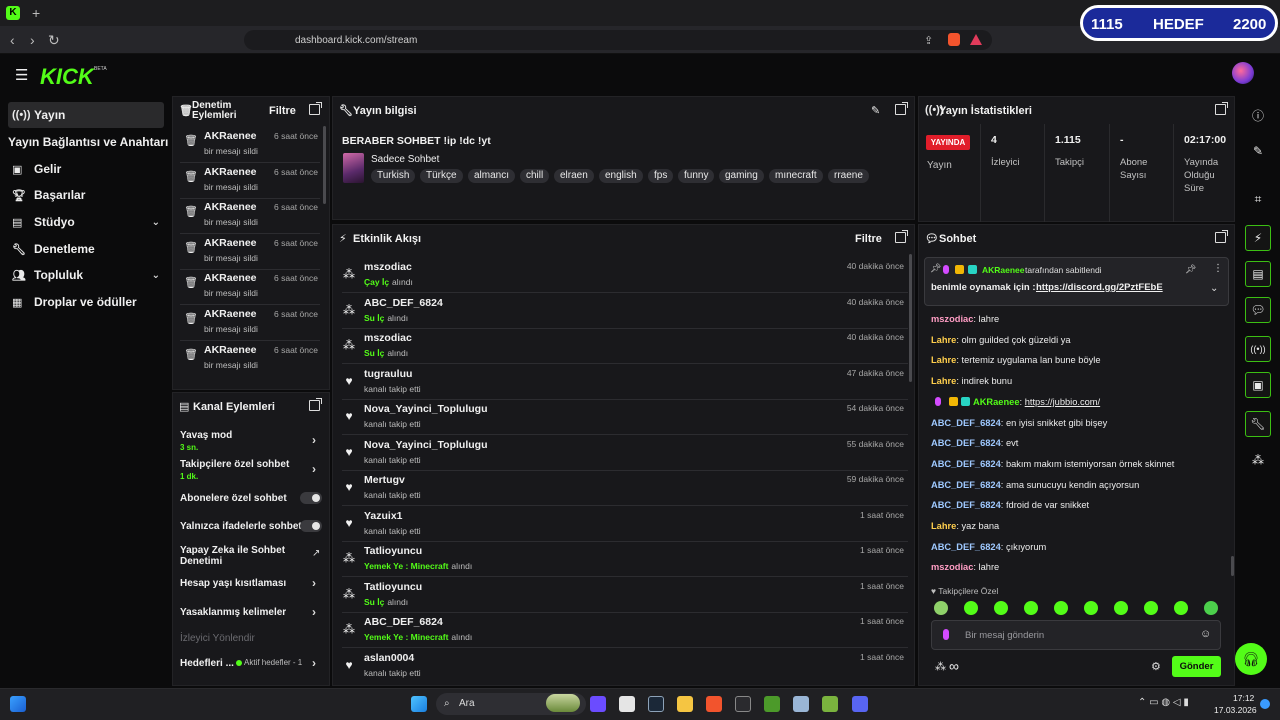 The width and height of the screenshot is (1280, 720). What do you see at coordinates (772, 704) in the screenshot?
I see `minecraft-icon` at bounding box center [772, 704].